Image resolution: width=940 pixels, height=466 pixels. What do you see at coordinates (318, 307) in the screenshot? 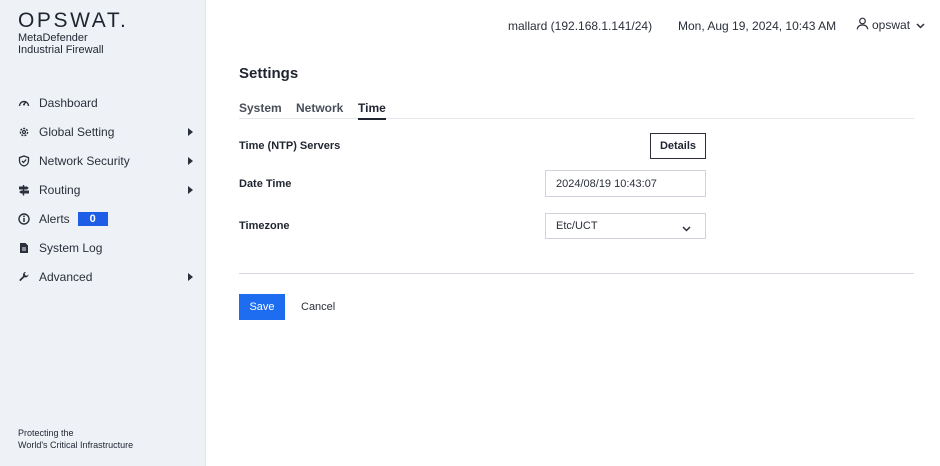
I see `cancel-button: Cancel` at bounding box center [318, 307].